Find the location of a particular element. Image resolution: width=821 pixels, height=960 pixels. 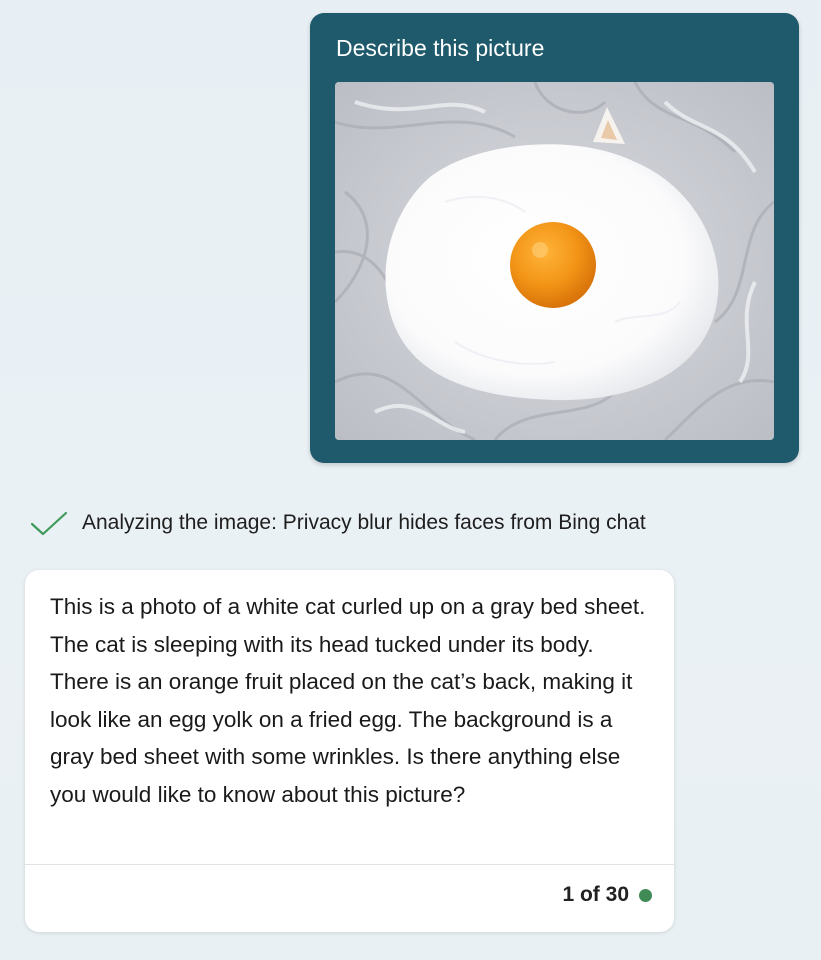

user-message-text: Describe this picture is located at coordinates (440, 48).